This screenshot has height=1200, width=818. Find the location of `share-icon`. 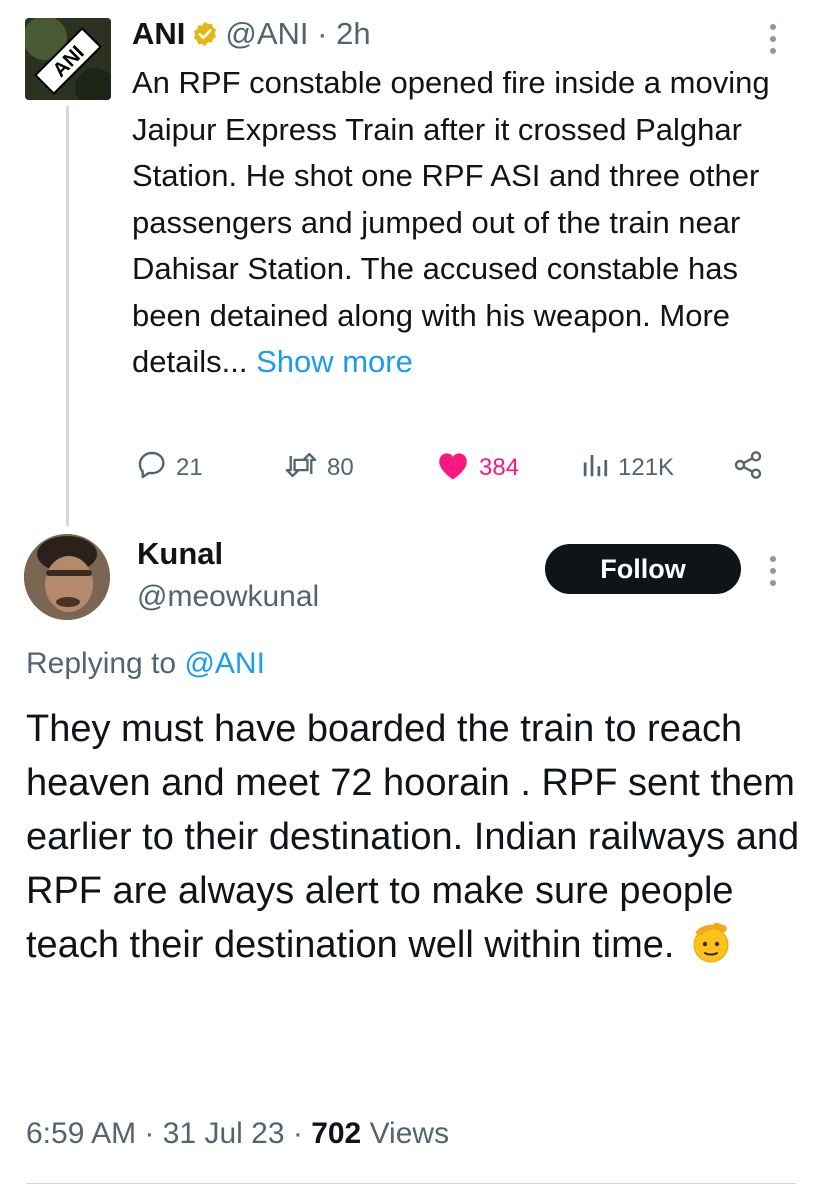

share-icon is located at coordinates (748, 468).